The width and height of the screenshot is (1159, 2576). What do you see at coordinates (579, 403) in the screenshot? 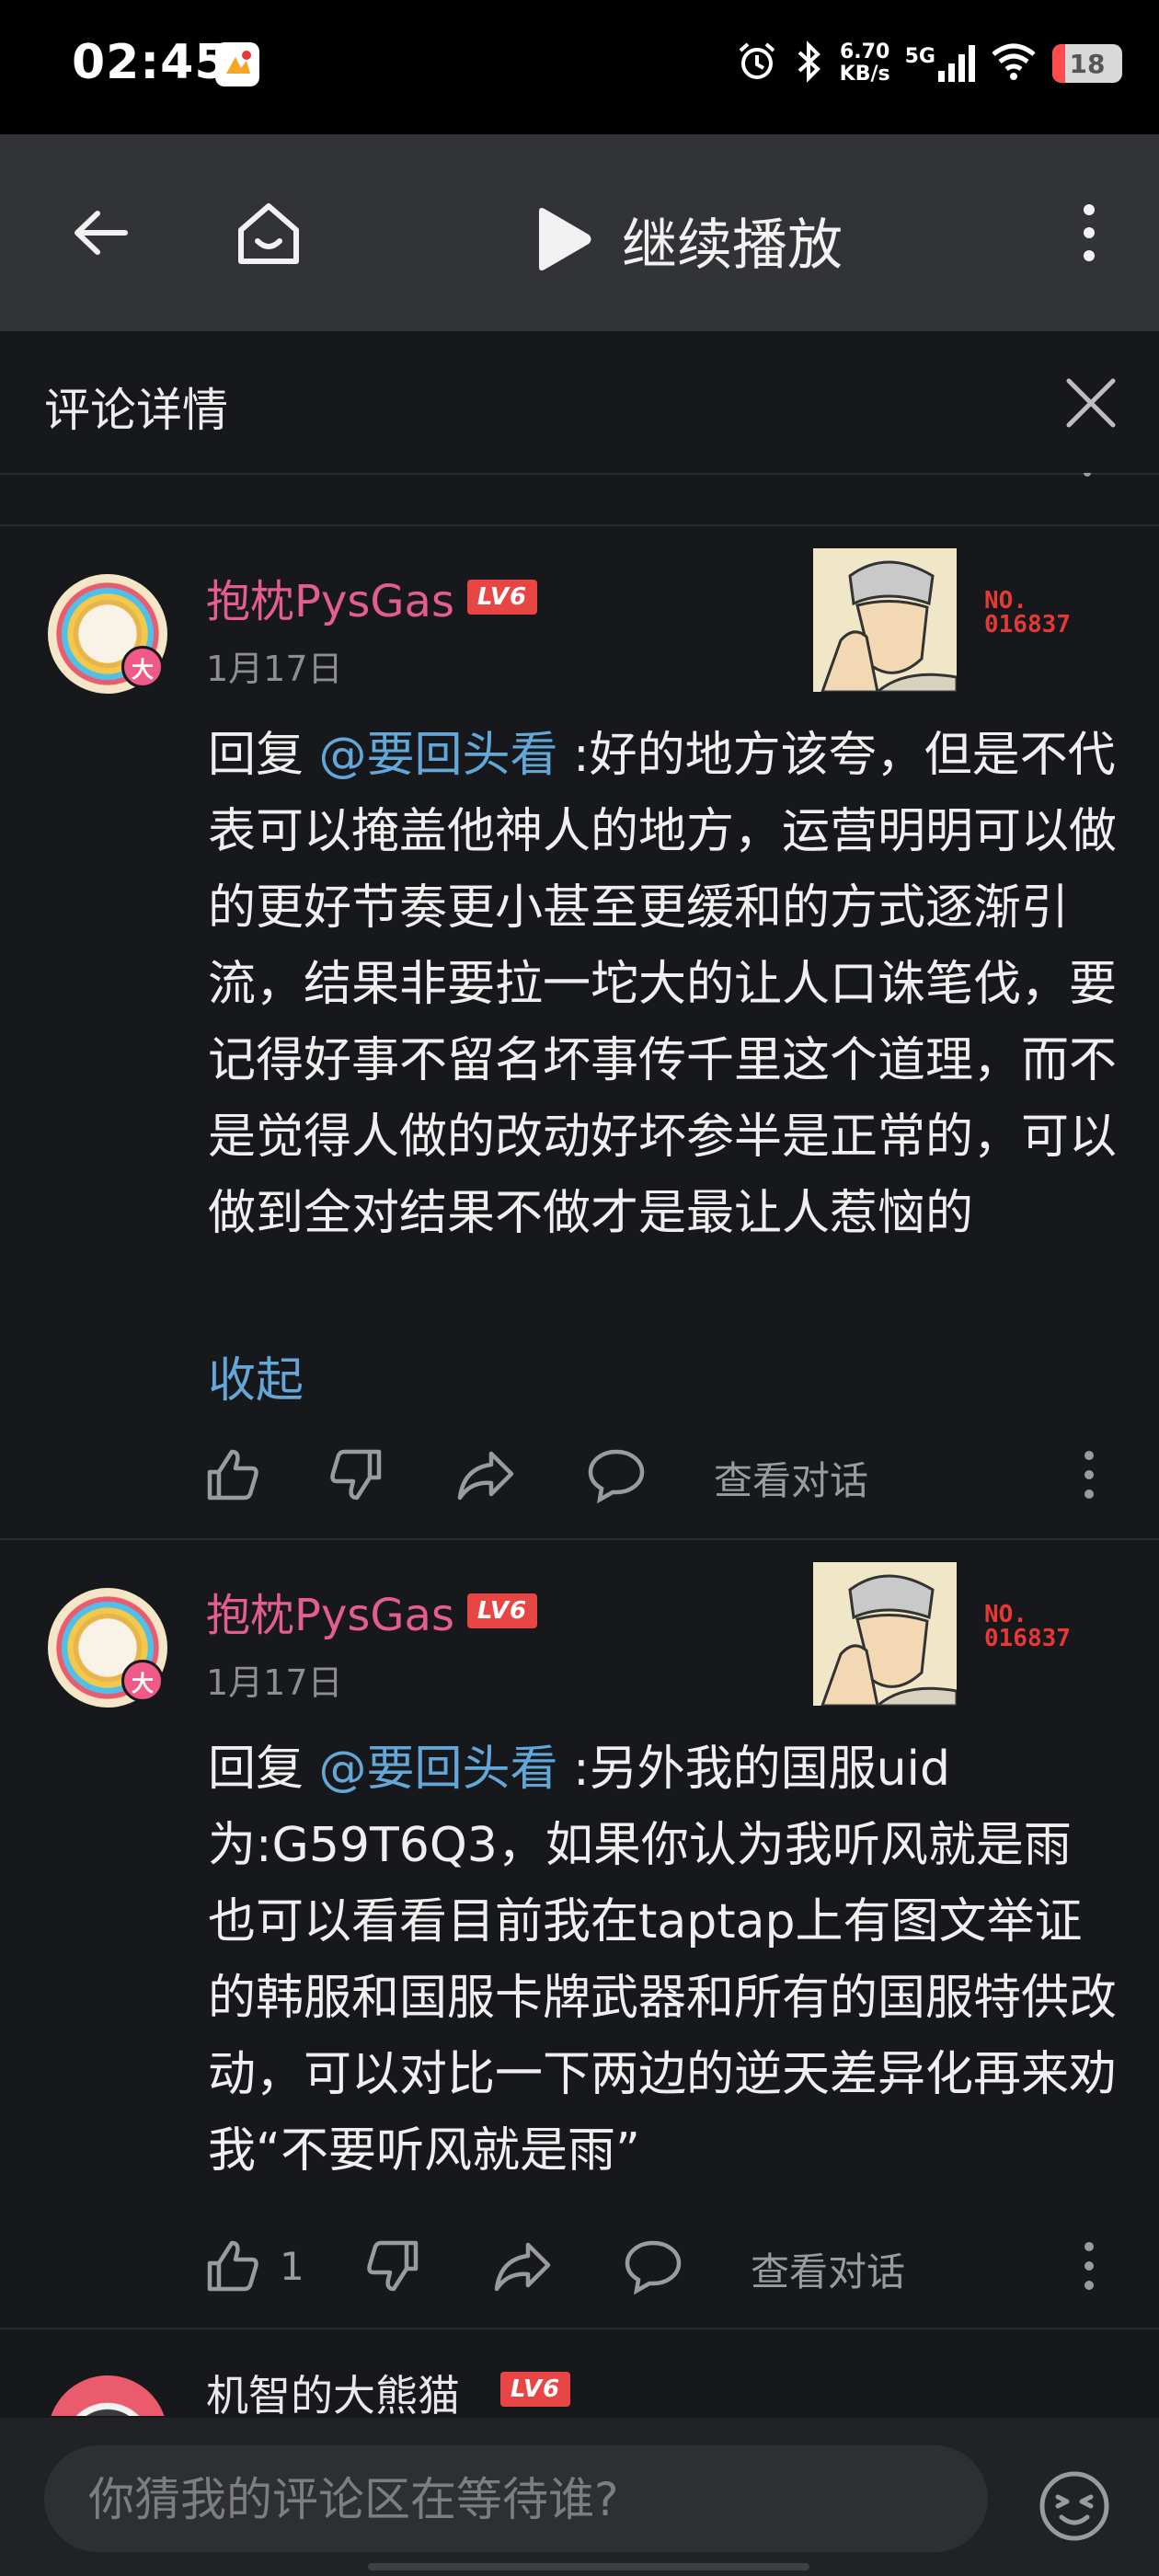
I see `comment-detail-header: 评论详情` at bounding box center [579, 403].